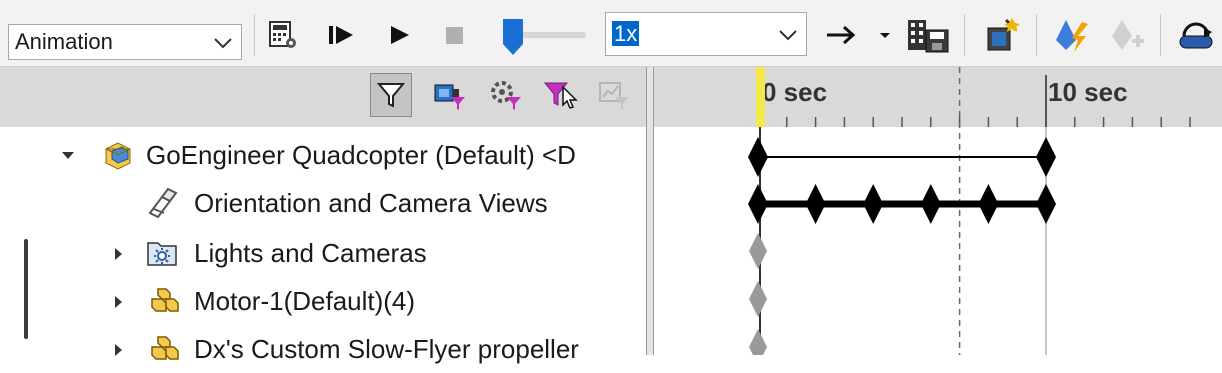  What do you see at coordinates (1072, 35) in the screenshot?
I see `autokey-icon` at bounding box center [1072, 35].